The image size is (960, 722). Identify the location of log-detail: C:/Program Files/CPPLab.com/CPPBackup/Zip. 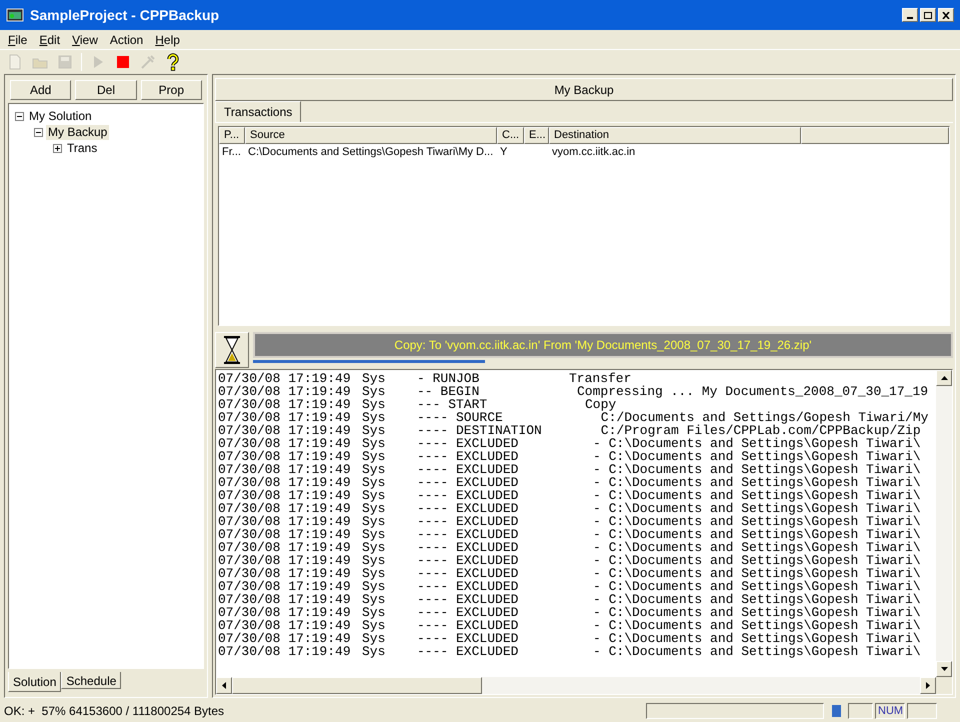
(760, 430).